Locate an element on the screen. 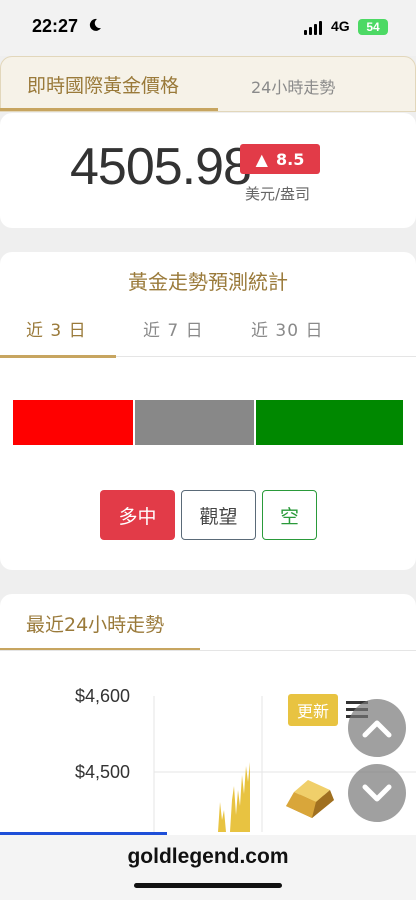 The height and width of the screenshot is (900, 416). signal-icon is located at coordinates (313, 28).